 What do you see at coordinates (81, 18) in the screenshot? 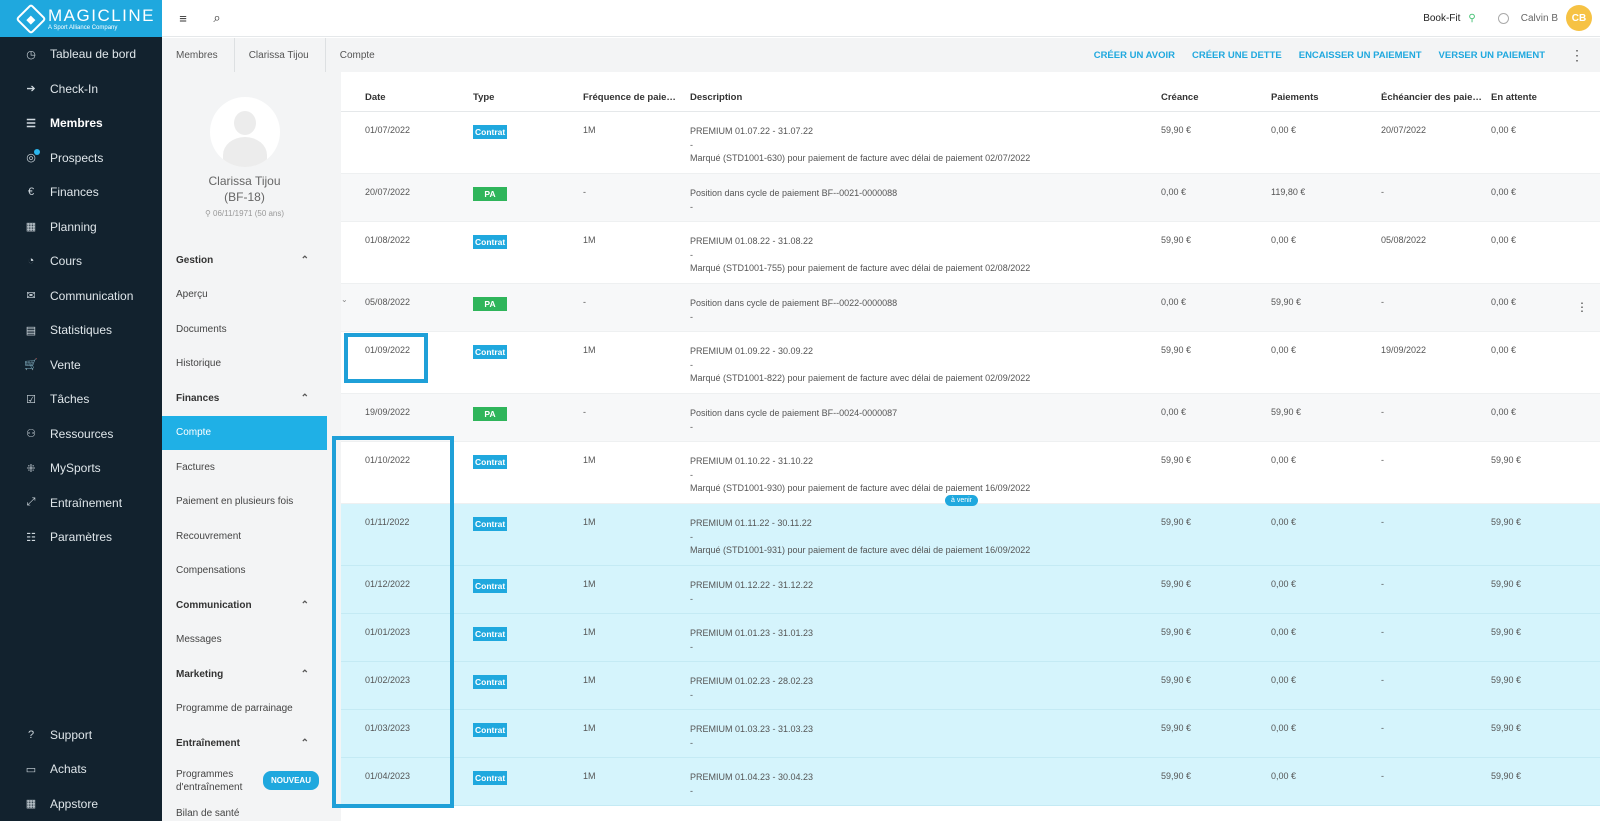
I see `logo: ◆ MAGICLINE A Sport Alliance Company` at bounding box center [81, 18].